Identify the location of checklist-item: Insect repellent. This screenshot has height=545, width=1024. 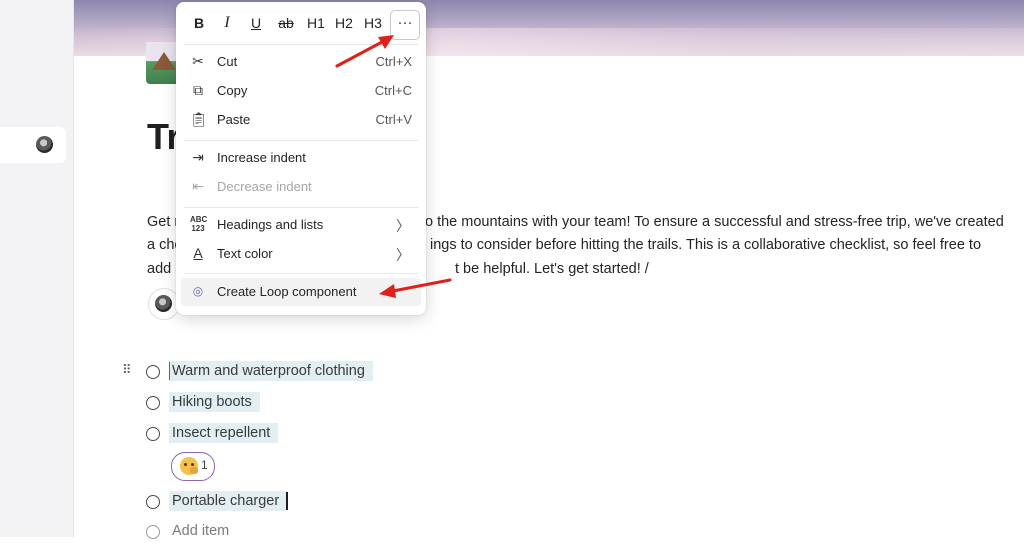
(221, 435).